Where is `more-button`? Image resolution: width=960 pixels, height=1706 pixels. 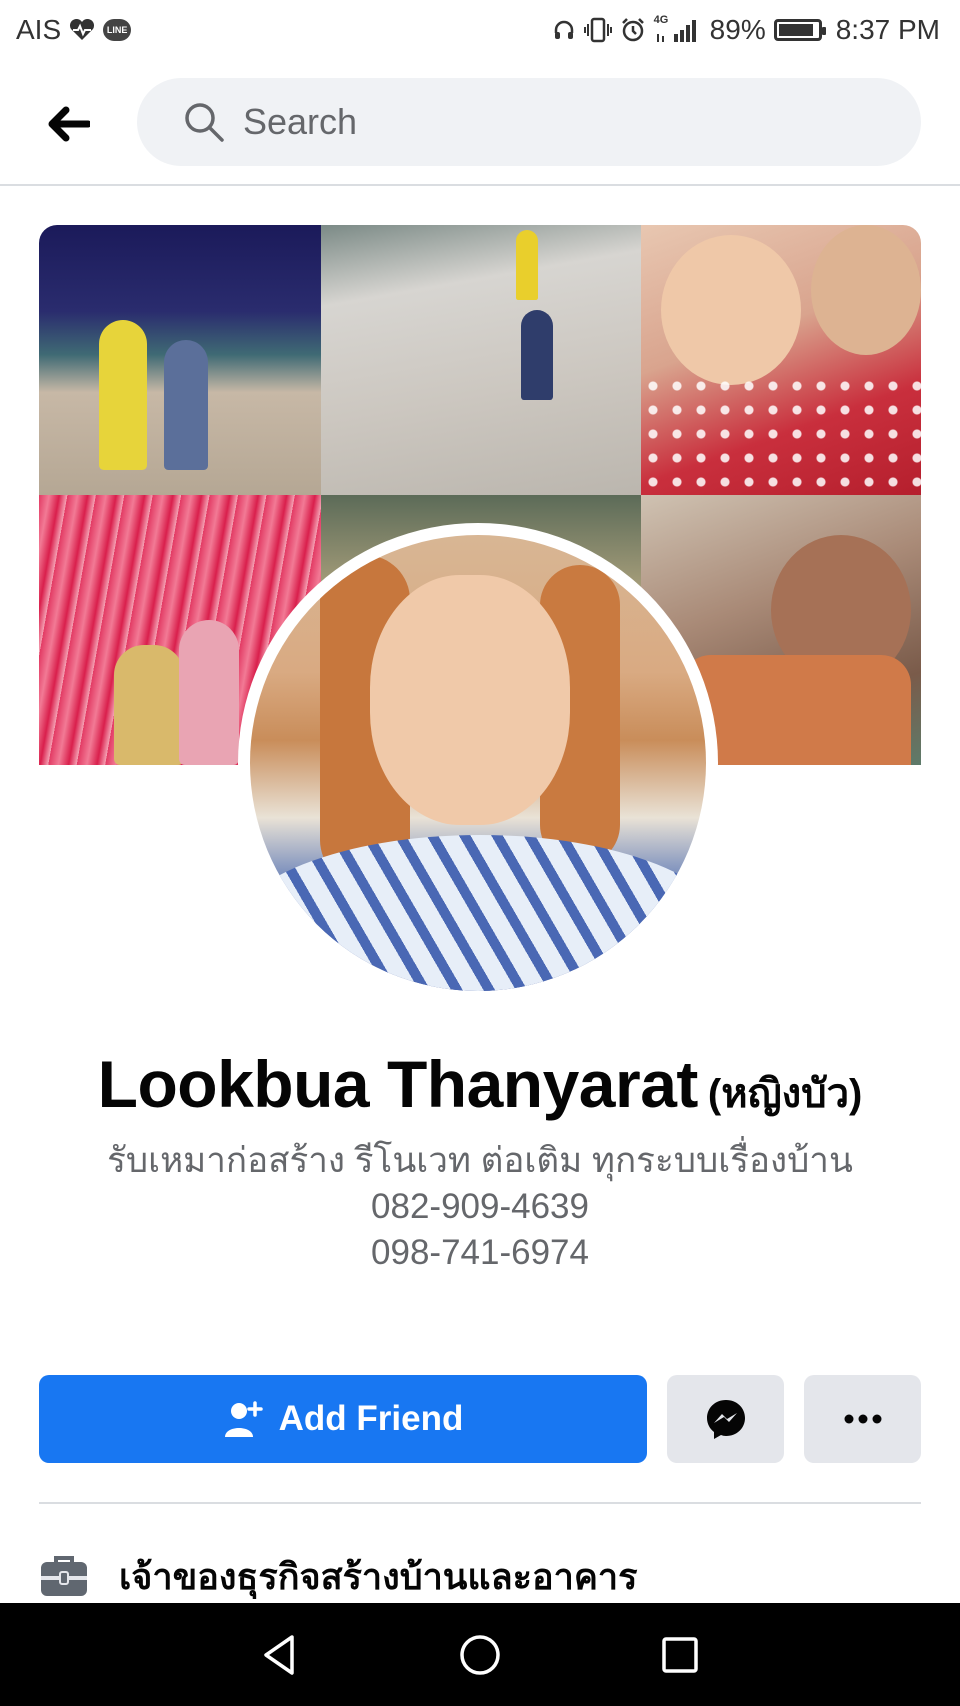
more-button is located at coordinates (862, 1419).